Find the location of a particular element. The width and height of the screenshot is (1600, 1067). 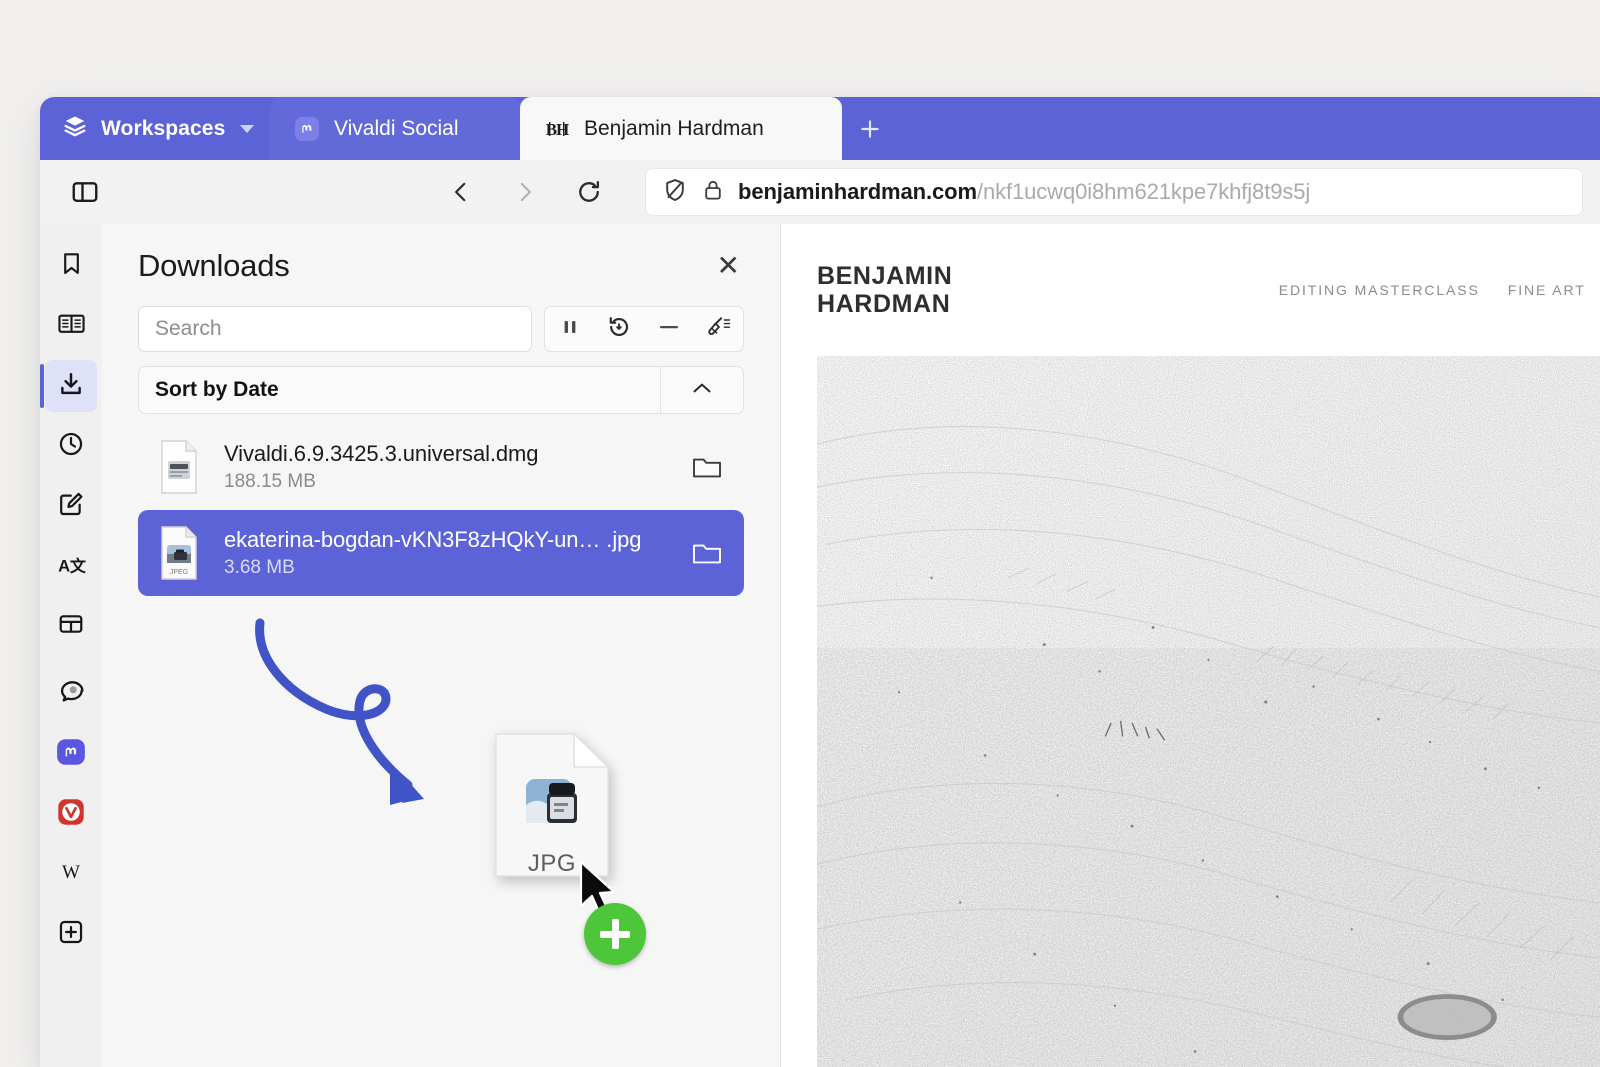

svg-text: 文 is located at coordinates (78, 565).